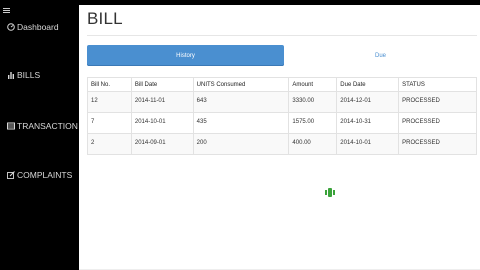  I want to click on tab-due: Due, so click(380, 55).